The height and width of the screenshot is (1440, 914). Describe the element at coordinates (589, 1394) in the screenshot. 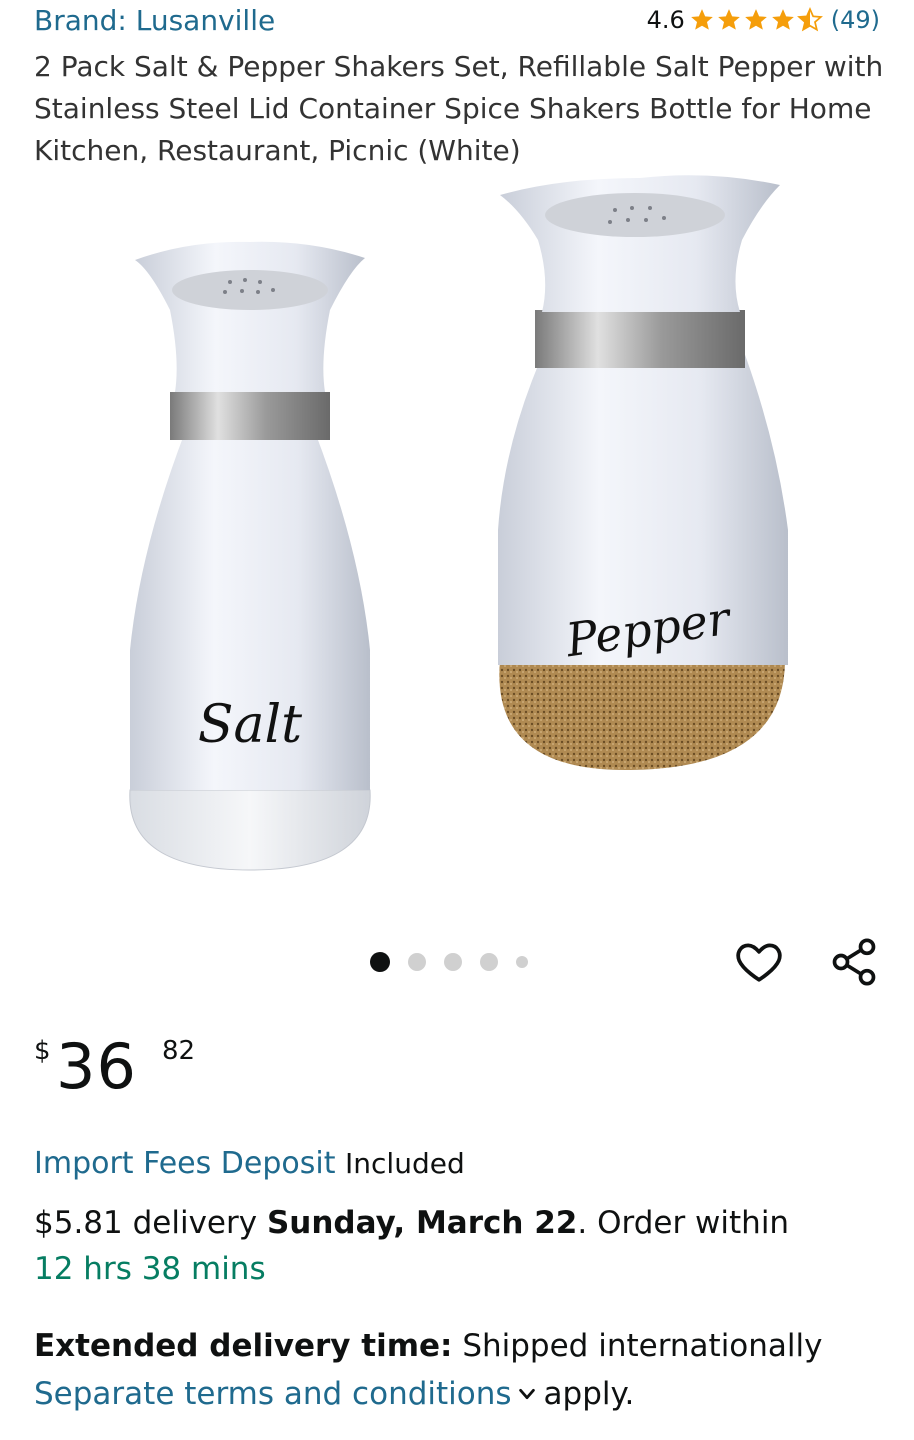

I see `extended-delivery-tail: apply.` at that location.